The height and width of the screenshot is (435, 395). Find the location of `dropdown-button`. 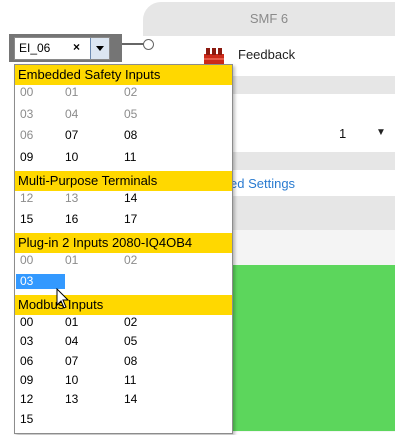

dropdown-button is located at coordinates (99, 48).